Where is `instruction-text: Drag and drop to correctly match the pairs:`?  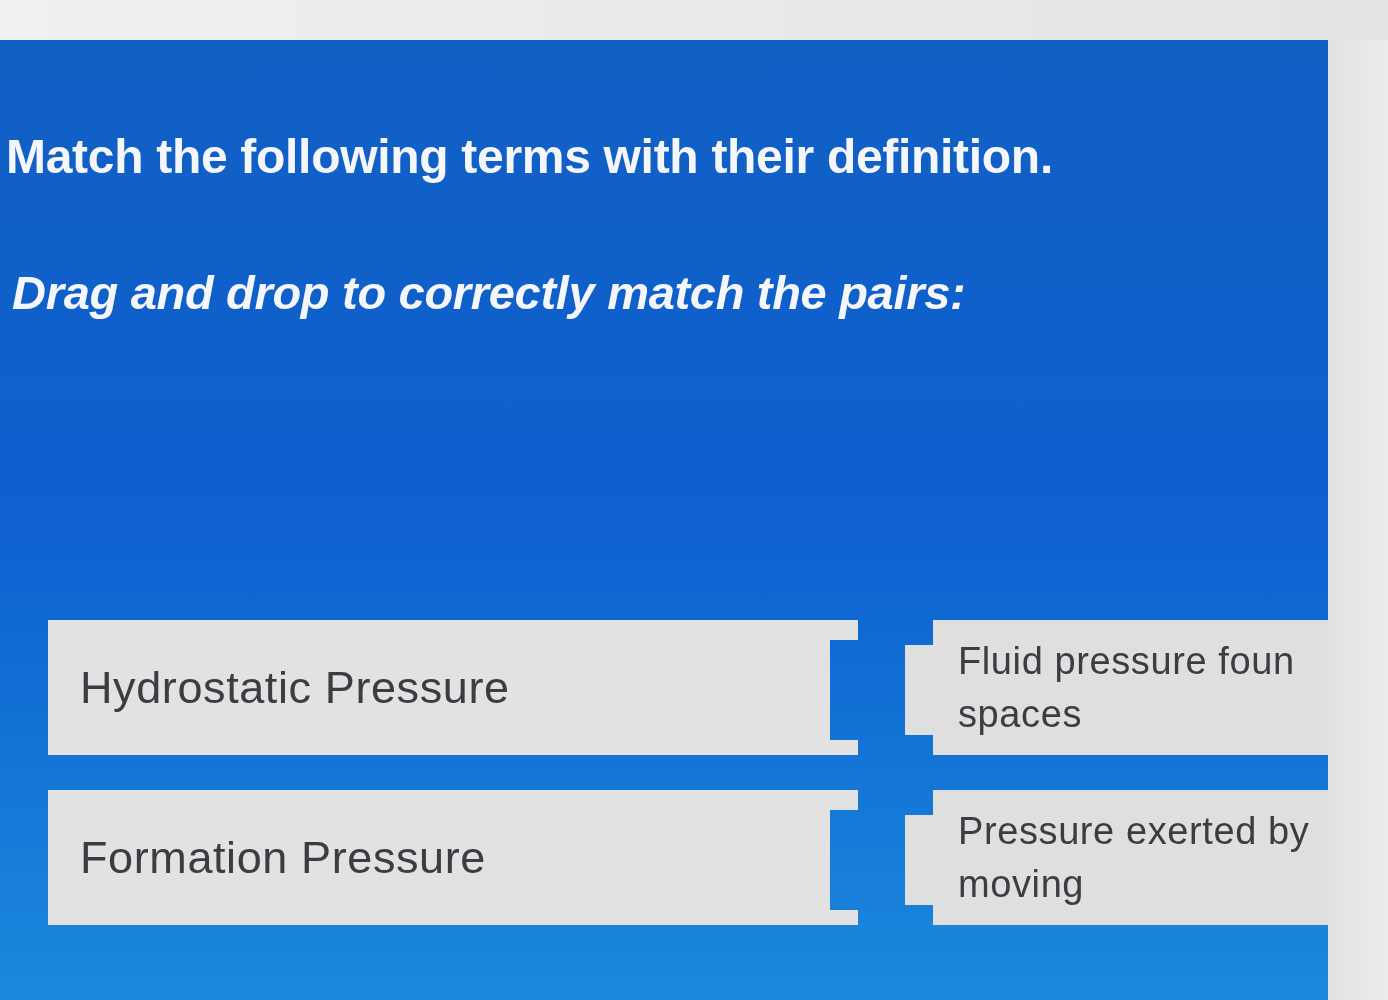
instruction-text: Drag and drop to correctly match the pairs: is located at coordinates (488, 293).